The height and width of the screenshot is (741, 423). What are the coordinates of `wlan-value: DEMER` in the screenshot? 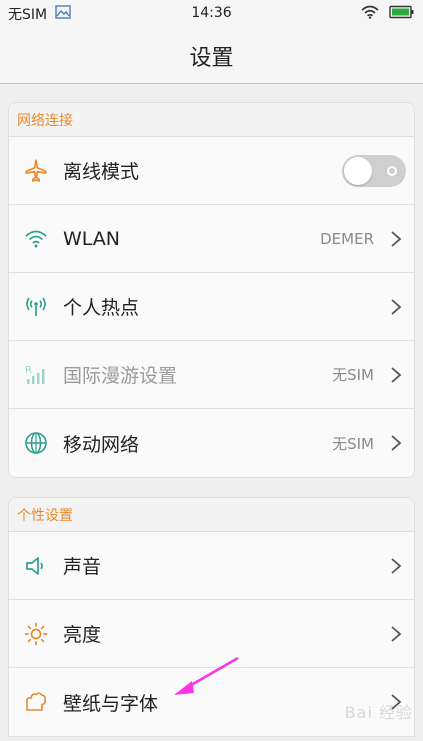 It's located at (347, 238).